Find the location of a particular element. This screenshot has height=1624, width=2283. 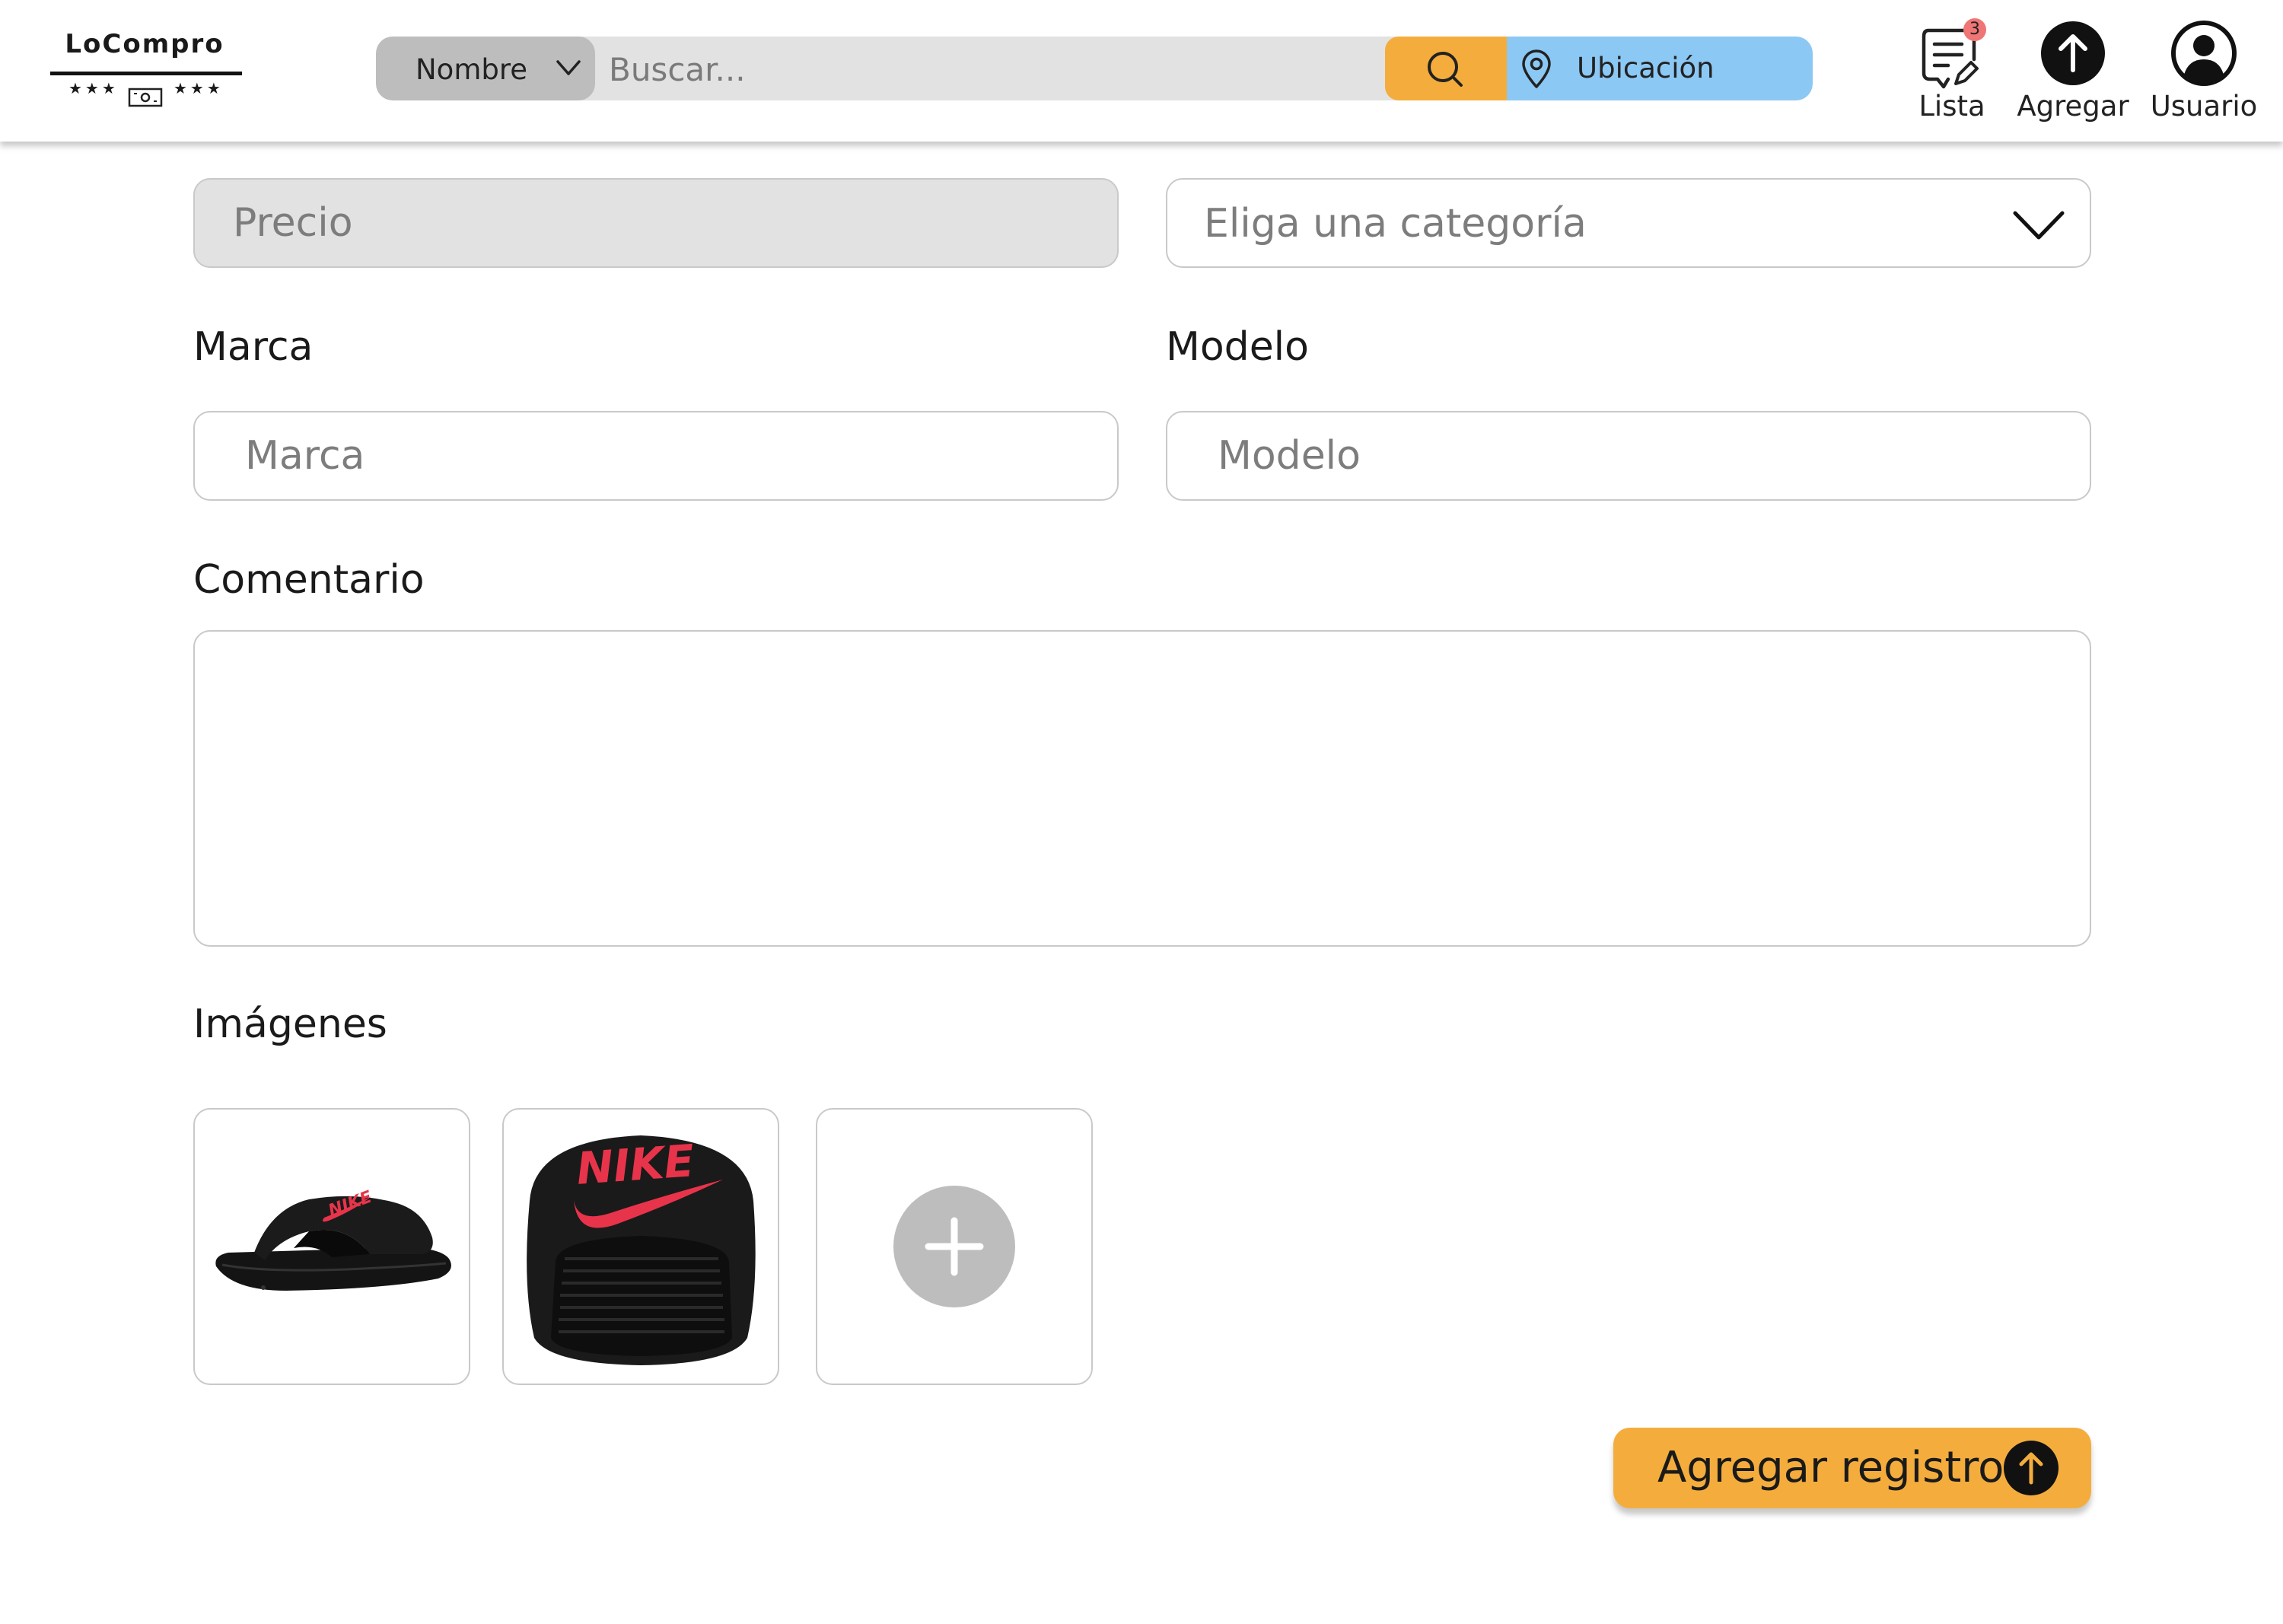

locompro-logo: LoCompro ★★★ ★★★ is located at coordinates (145, 71).